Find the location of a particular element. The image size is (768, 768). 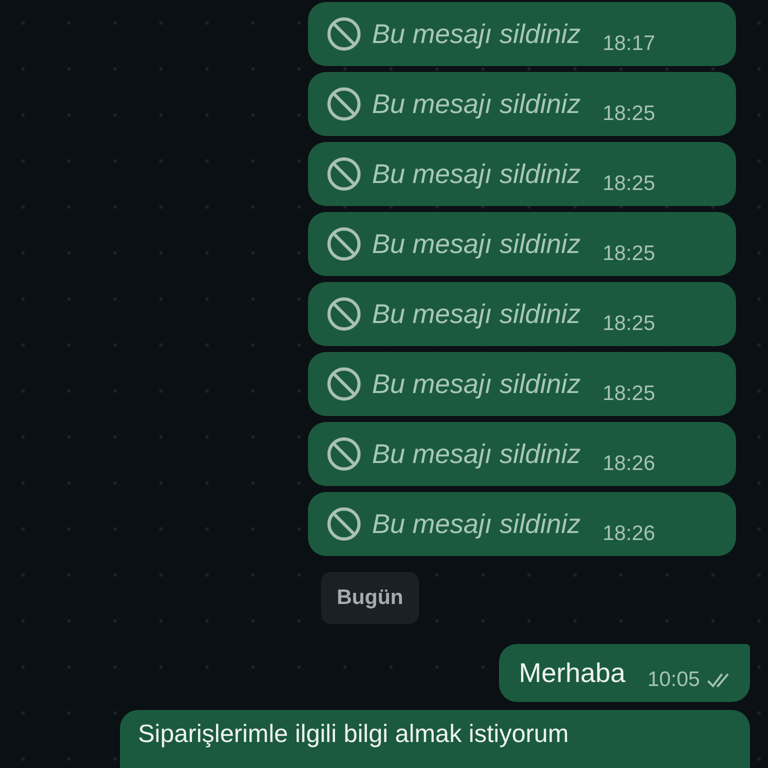

deleted-message-bubble: Bu mesajı sildiniz 18:17 is located at coordinates (522, 34).